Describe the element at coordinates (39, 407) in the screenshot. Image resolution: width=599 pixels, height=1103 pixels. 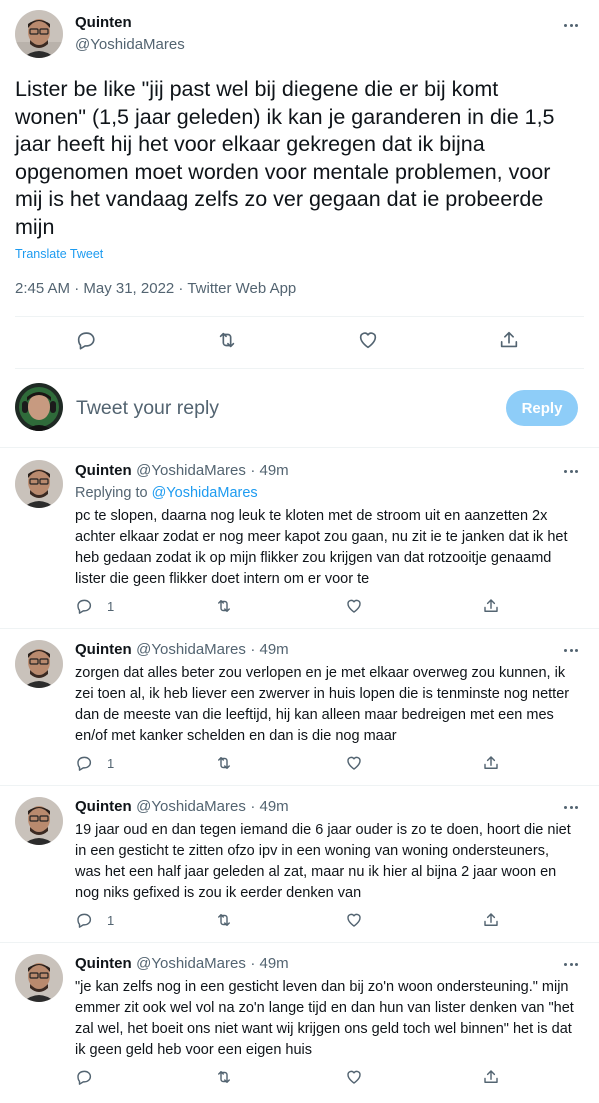
I see `current-user-avatar` at that location.